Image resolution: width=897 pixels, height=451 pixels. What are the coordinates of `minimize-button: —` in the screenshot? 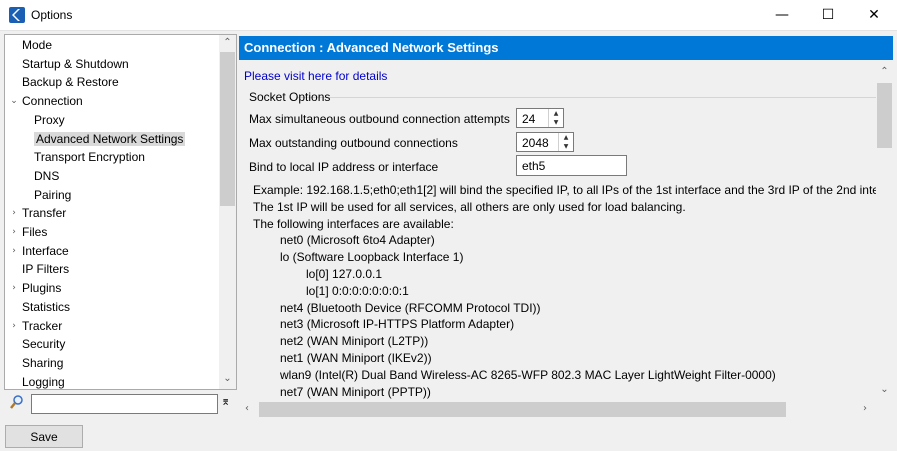 It's located at (782, 15).